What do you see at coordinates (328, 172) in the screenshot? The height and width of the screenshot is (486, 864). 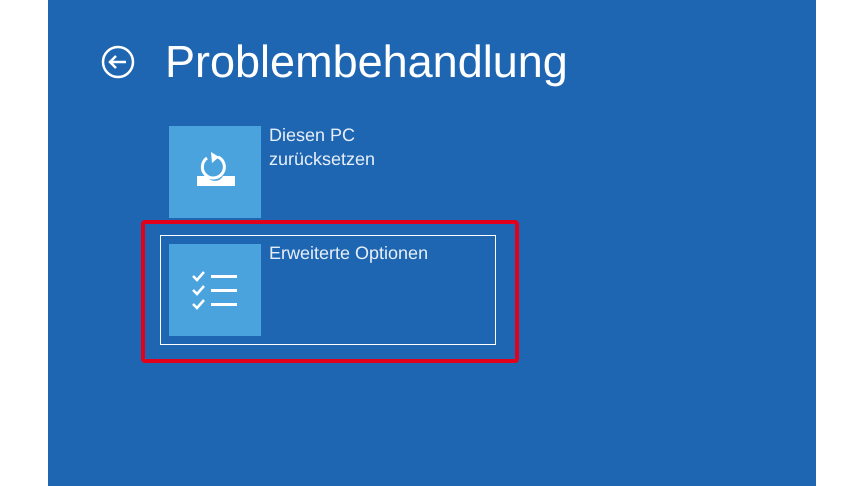 I see `option-tile: Diesen PC zurücksetzen` at bounding box center [328, 172].